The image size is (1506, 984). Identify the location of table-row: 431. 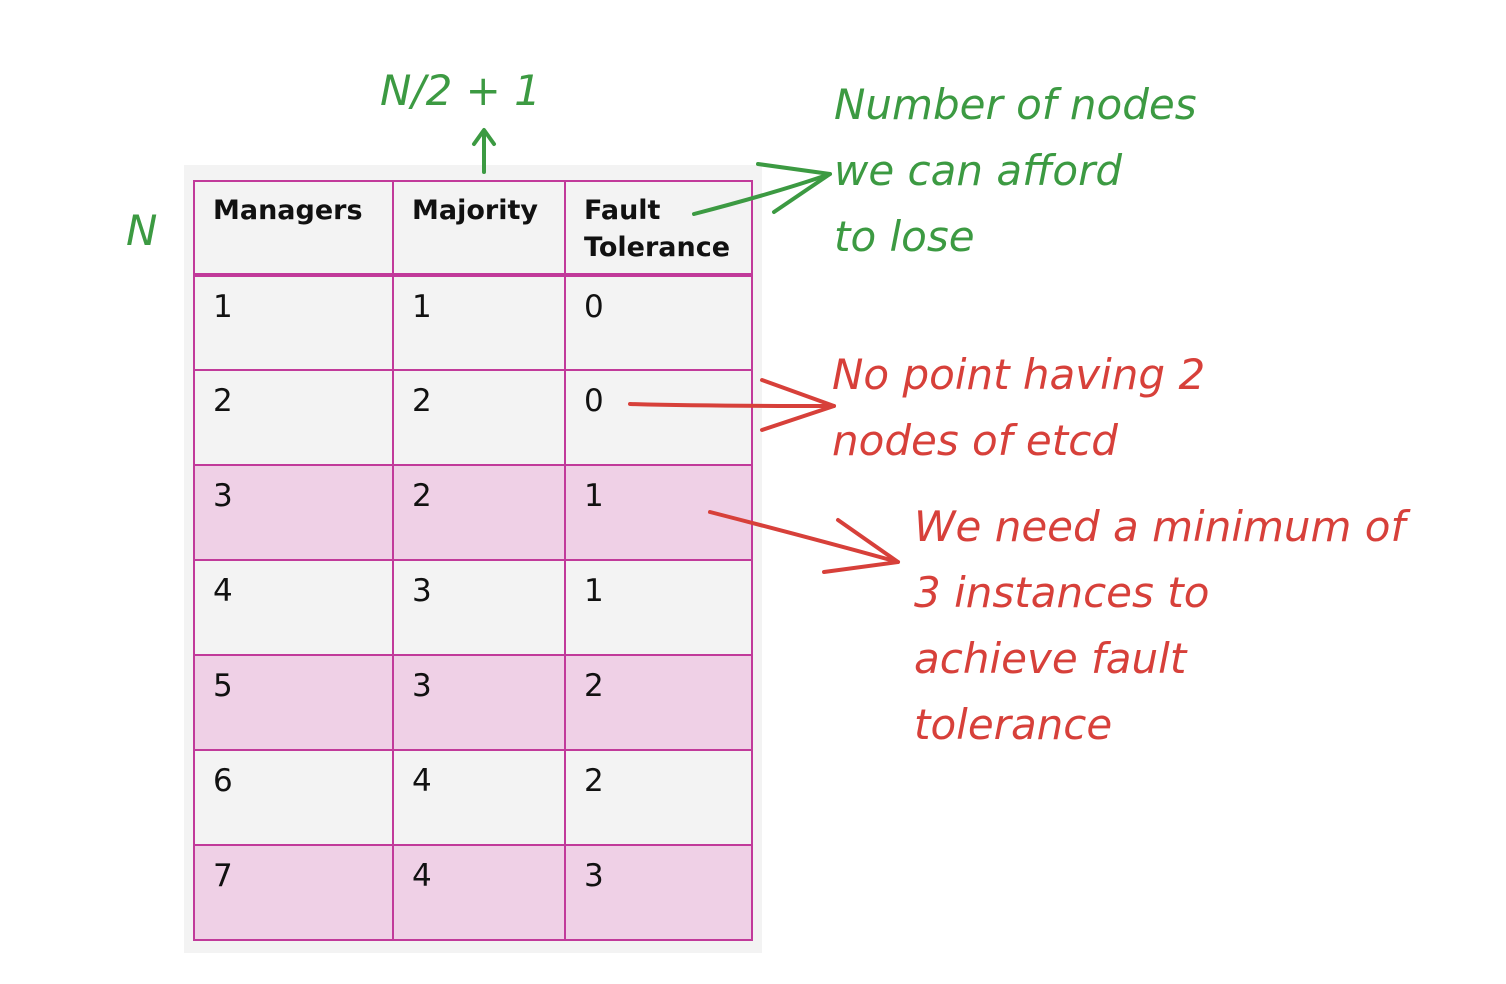
(473, 607).